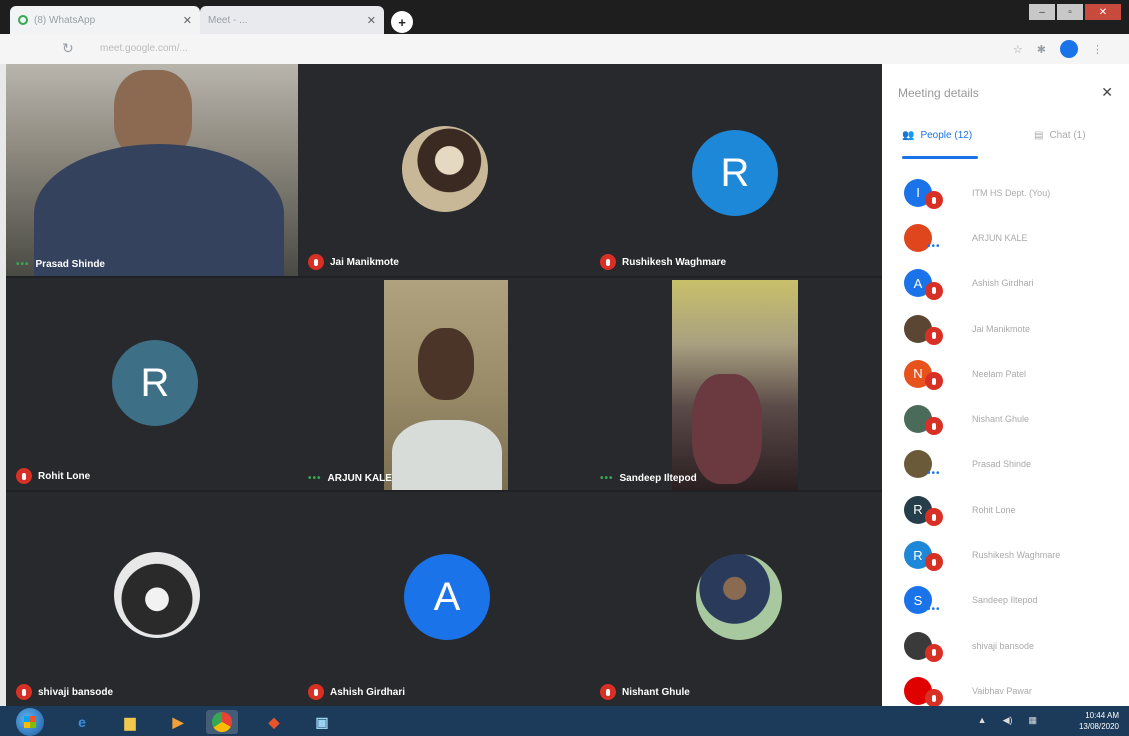  I want to click on folder-icon: ▆, so click(130, 722).